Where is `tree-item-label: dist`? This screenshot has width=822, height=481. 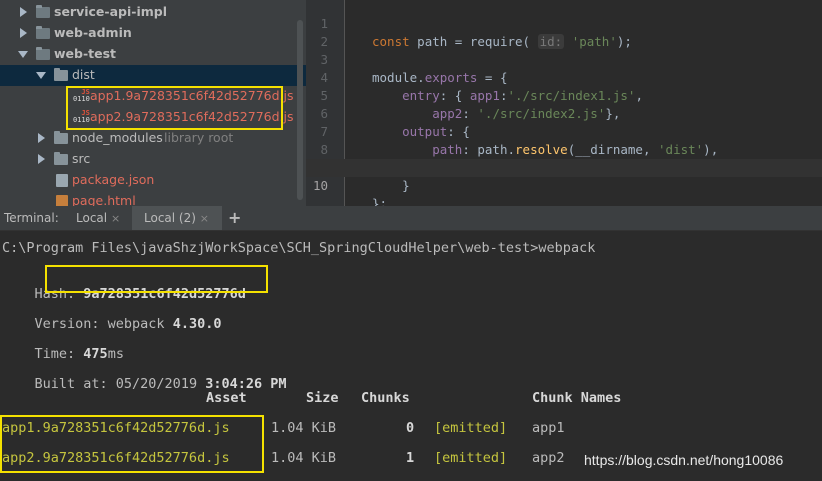
tree-item-label: dist is located at coordinates (83, 74).